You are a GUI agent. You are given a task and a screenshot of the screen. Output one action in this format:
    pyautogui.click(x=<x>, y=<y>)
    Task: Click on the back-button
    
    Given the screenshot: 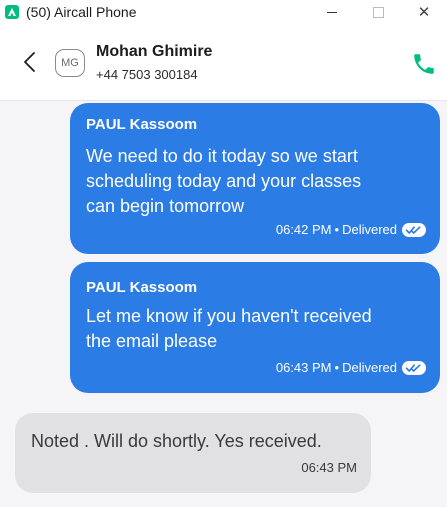 What is the action you would take?
    pyautogui.click(x=30, y=62)
    